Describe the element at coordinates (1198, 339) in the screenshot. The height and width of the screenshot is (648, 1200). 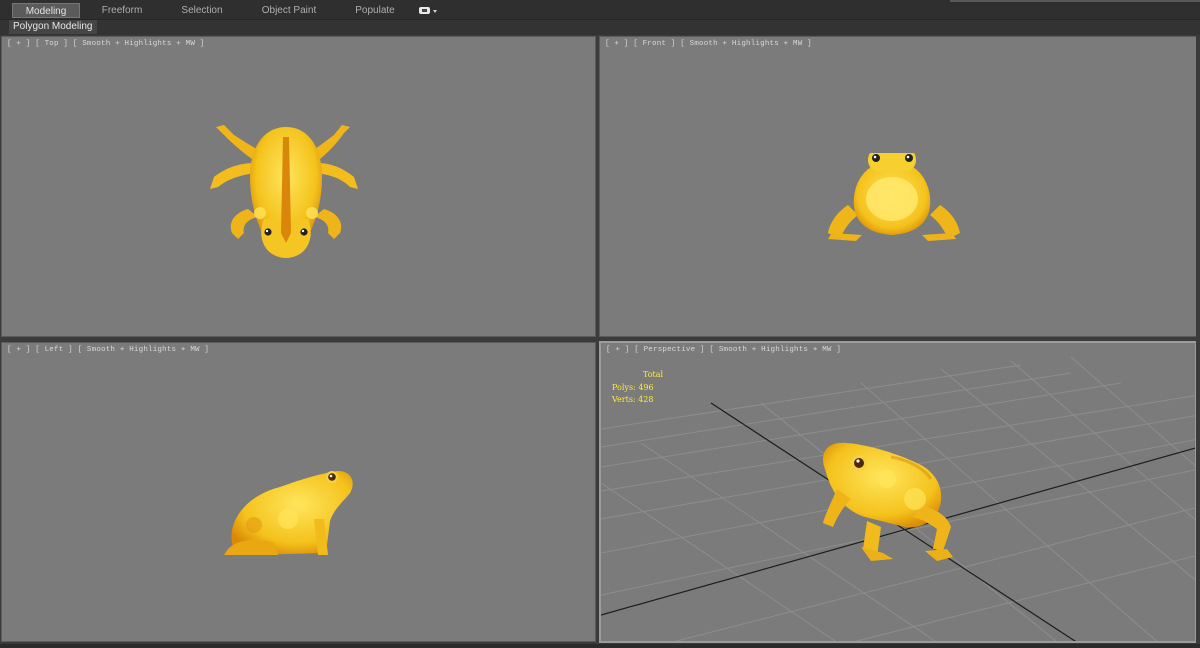
I see `viewport-scrollbar` at that location.